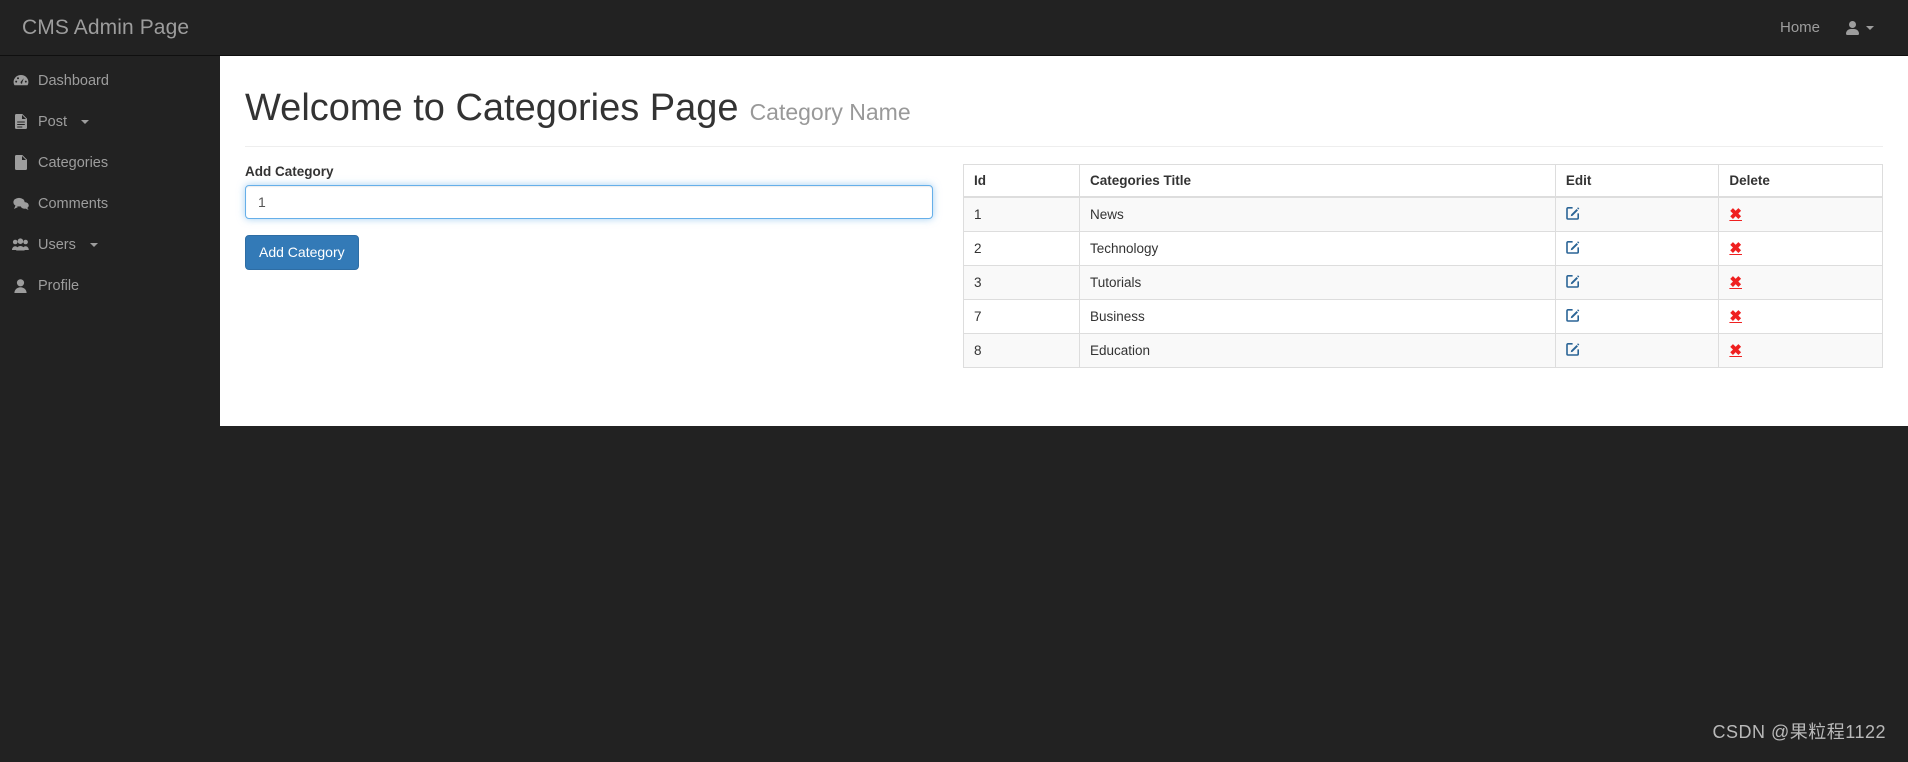  What do you see at coordinates (1317, 350) in the screenshot?
I see `cell-title: Education` at bounding box center [1317, 350].